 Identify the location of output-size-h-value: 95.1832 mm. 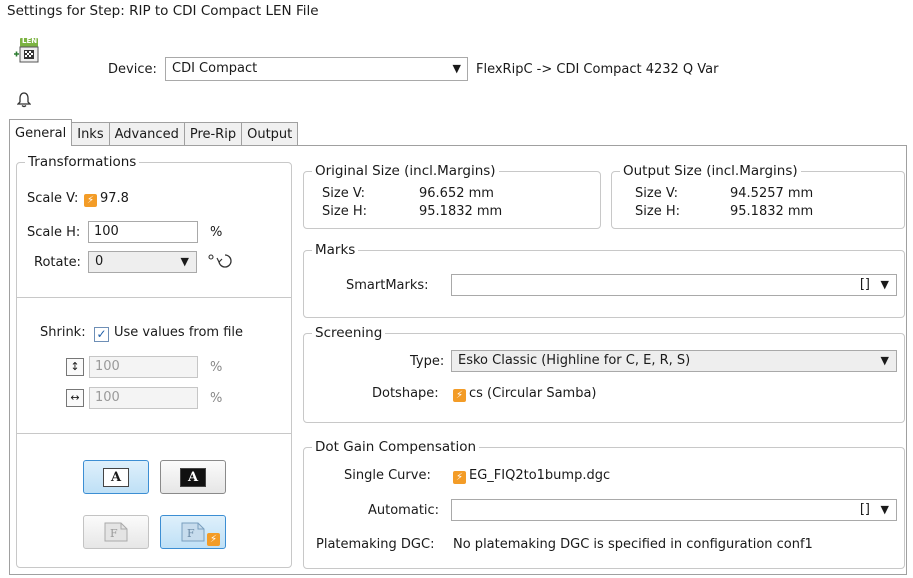
(772, 211).